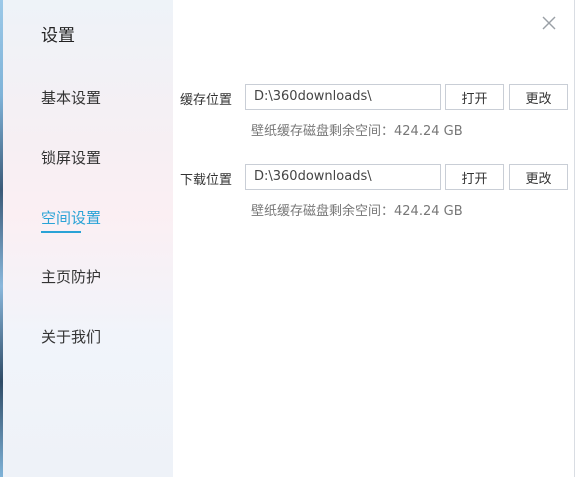  I want to click on close-button, so click(549, 23).